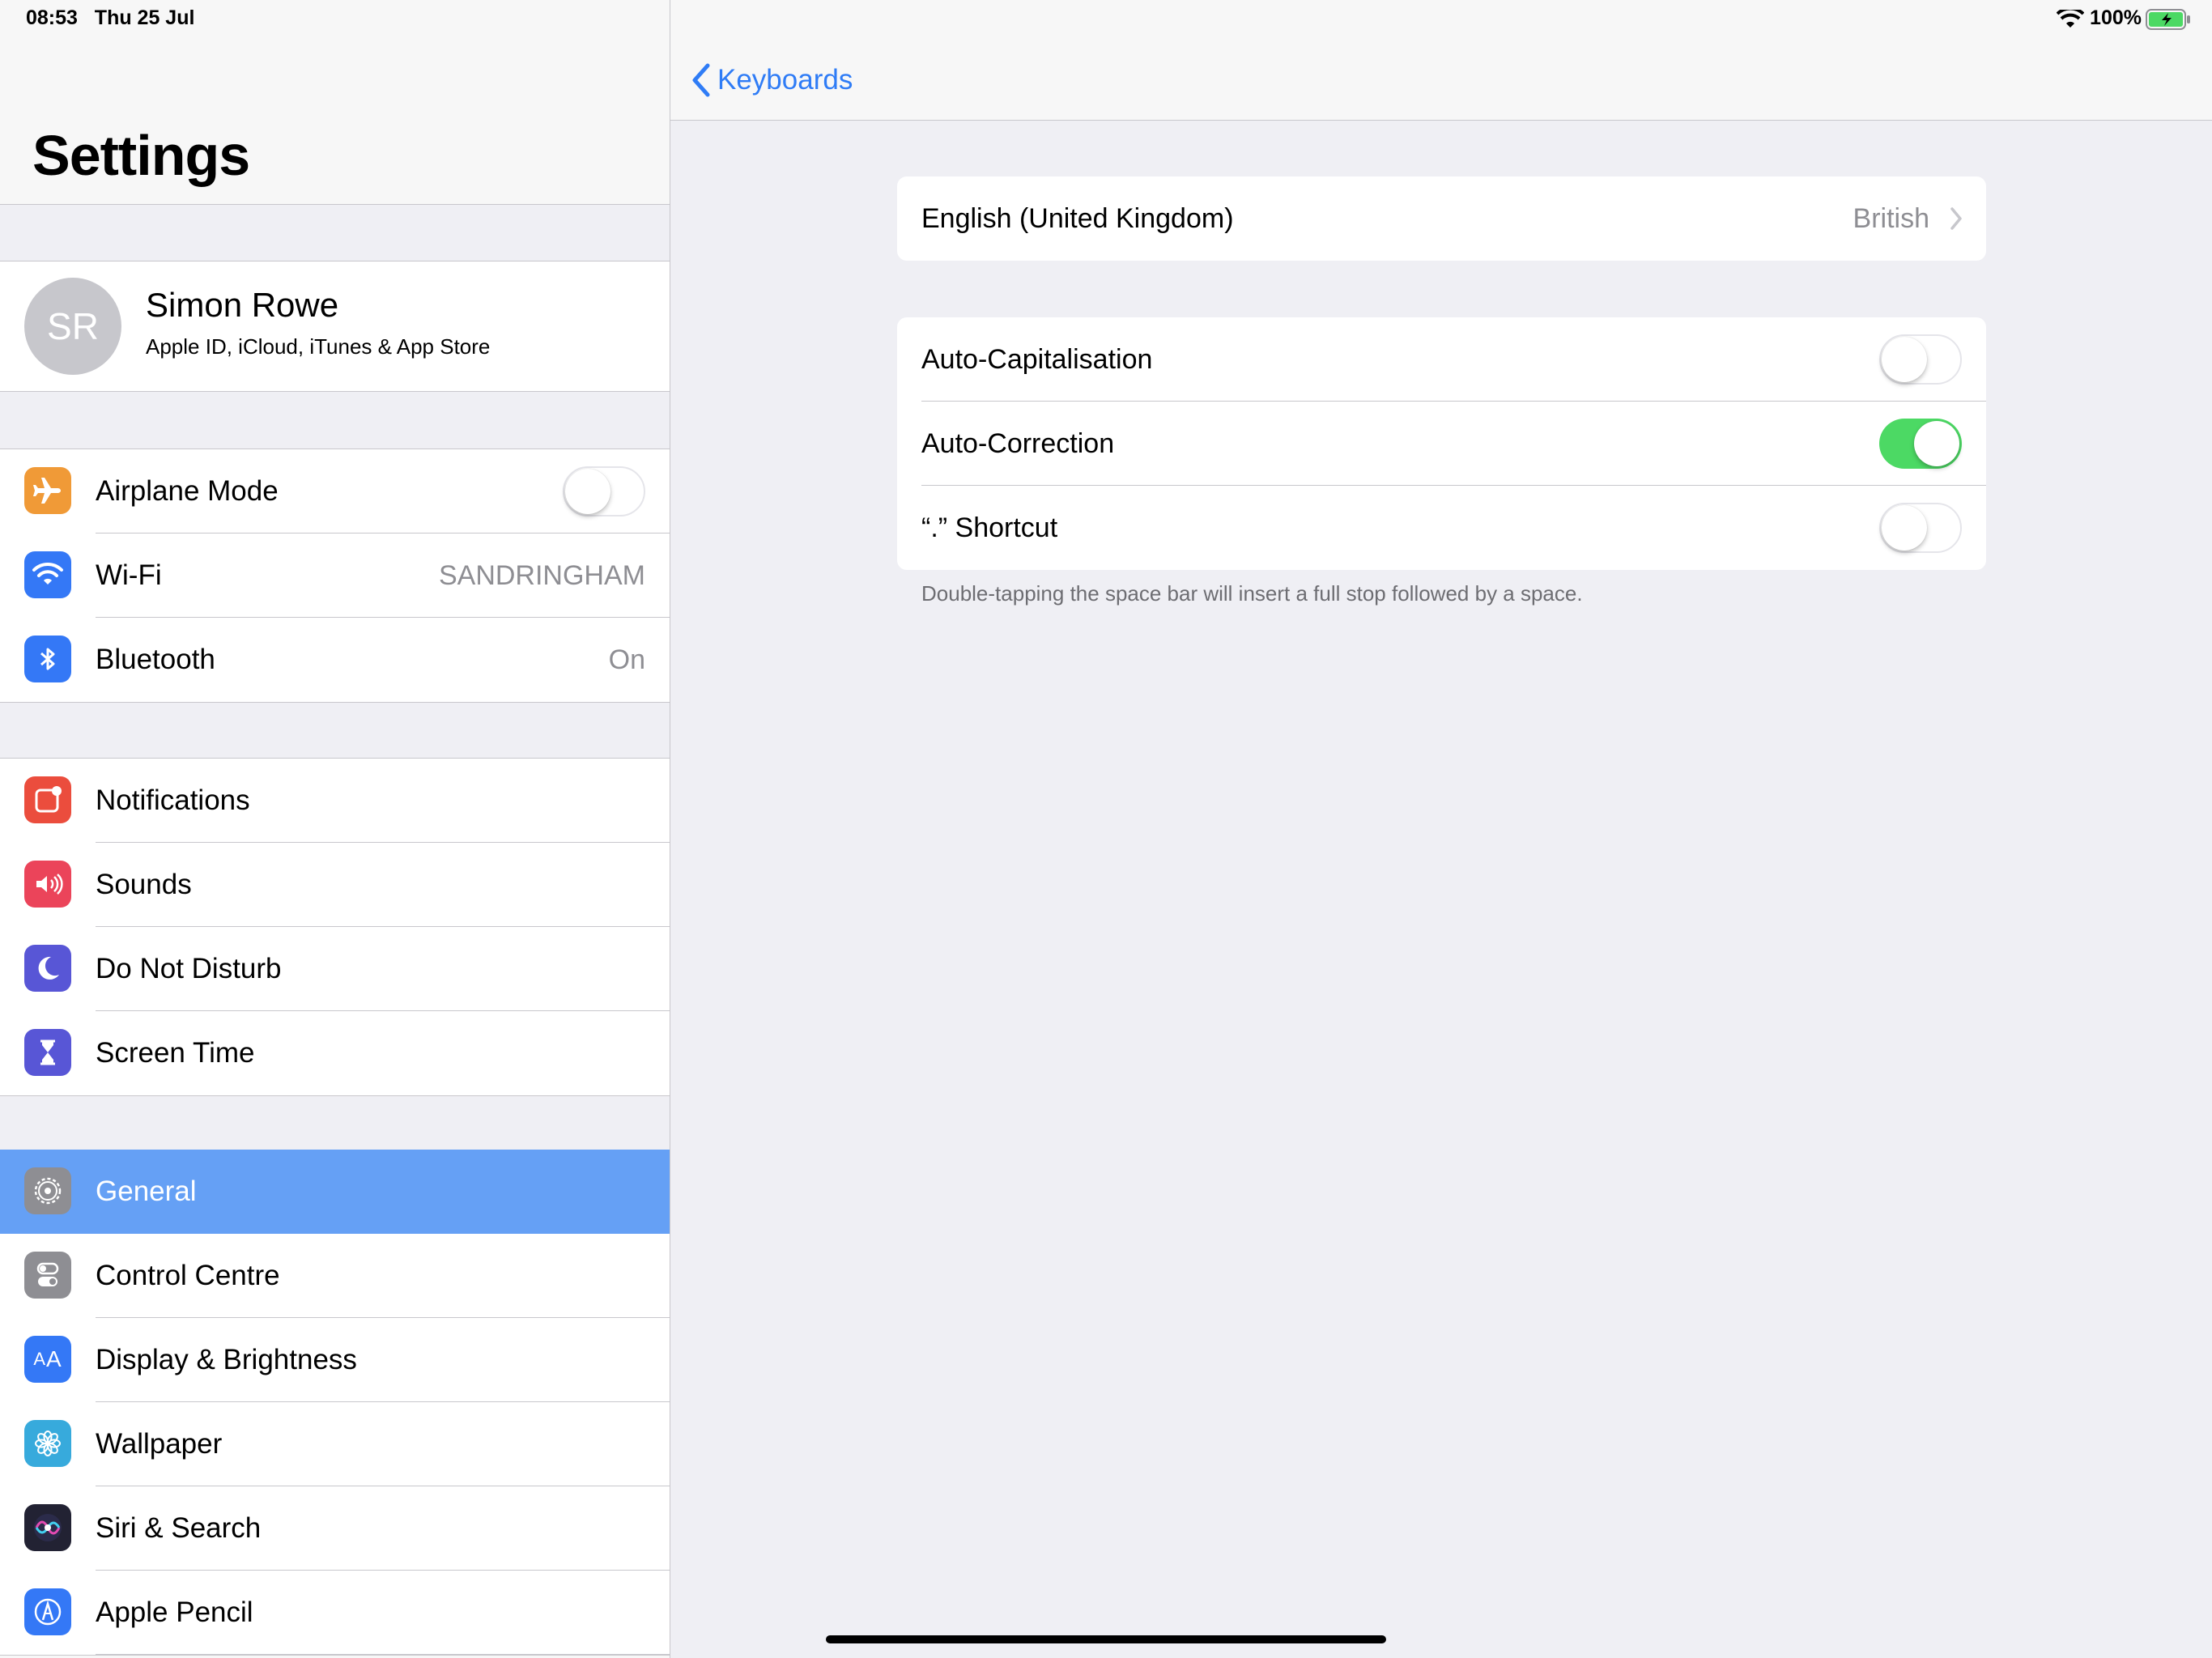 The width and height of the screenshot is (2212, 1658). What do you see at coordinates (48, 1611) in the screenshot?
I see `pencil-icon` at bounding box center [48, 1611].